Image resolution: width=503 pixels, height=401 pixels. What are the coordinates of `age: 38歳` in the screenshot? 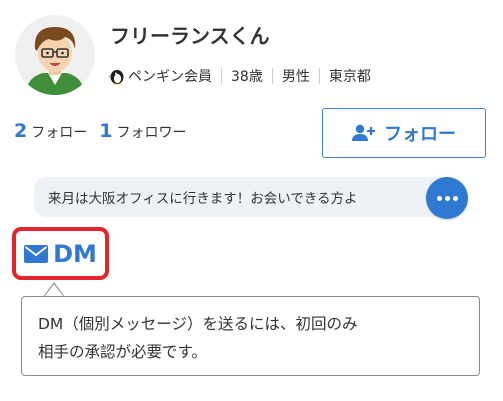 It's located at (247, 77).